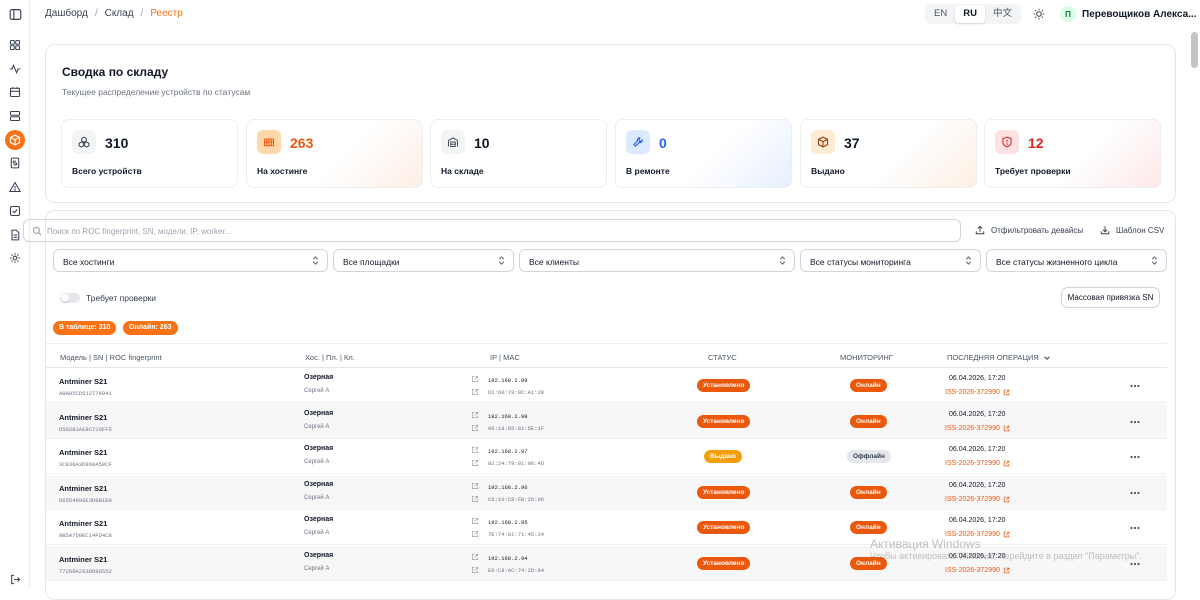 Image resolution: width=1200 pixels, height=600 pixels. Describe the element at coordinates (1029, 230) in the screenshot. I see `filter-devices-button: Отфильтровать девайсы` at that location.